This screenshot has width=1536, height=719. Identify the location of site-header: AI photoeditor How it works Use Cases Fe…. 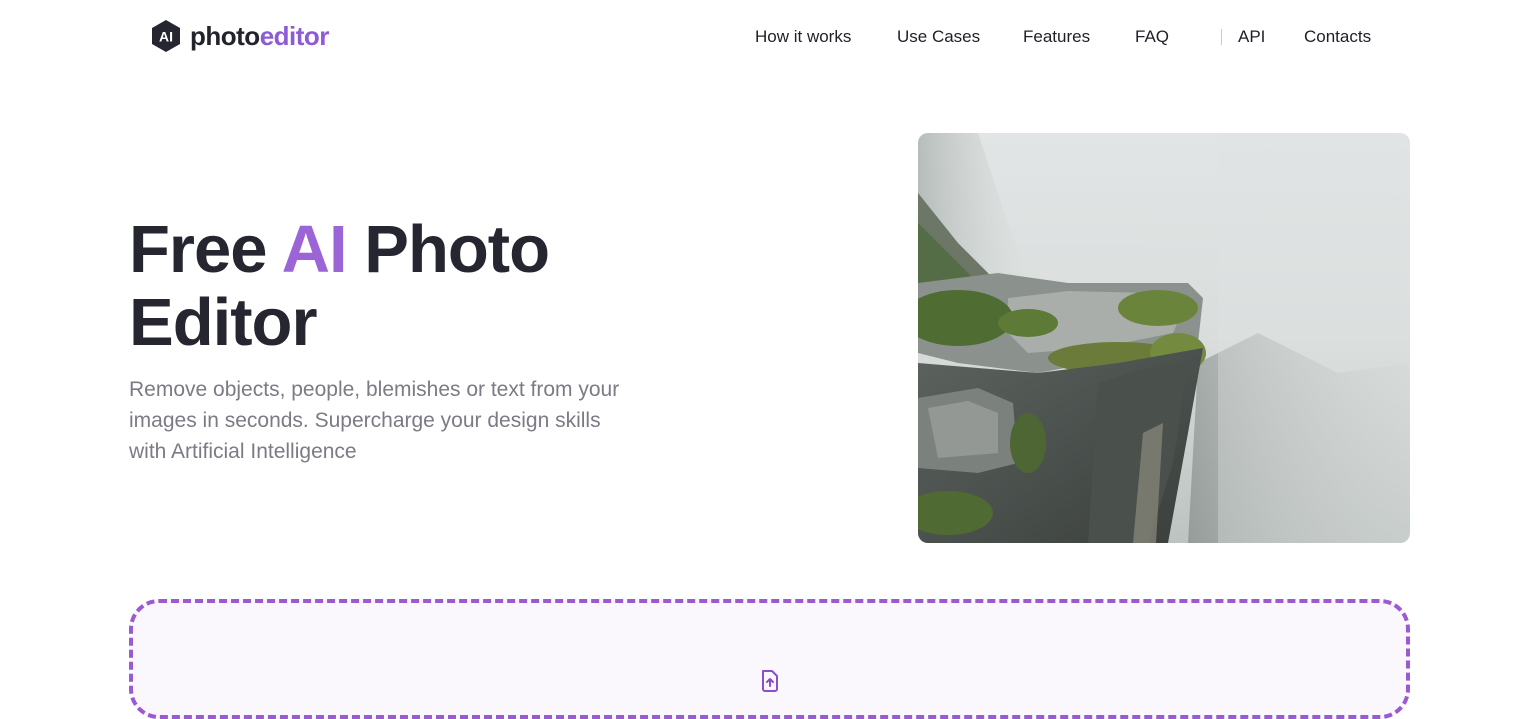
(768, 36).